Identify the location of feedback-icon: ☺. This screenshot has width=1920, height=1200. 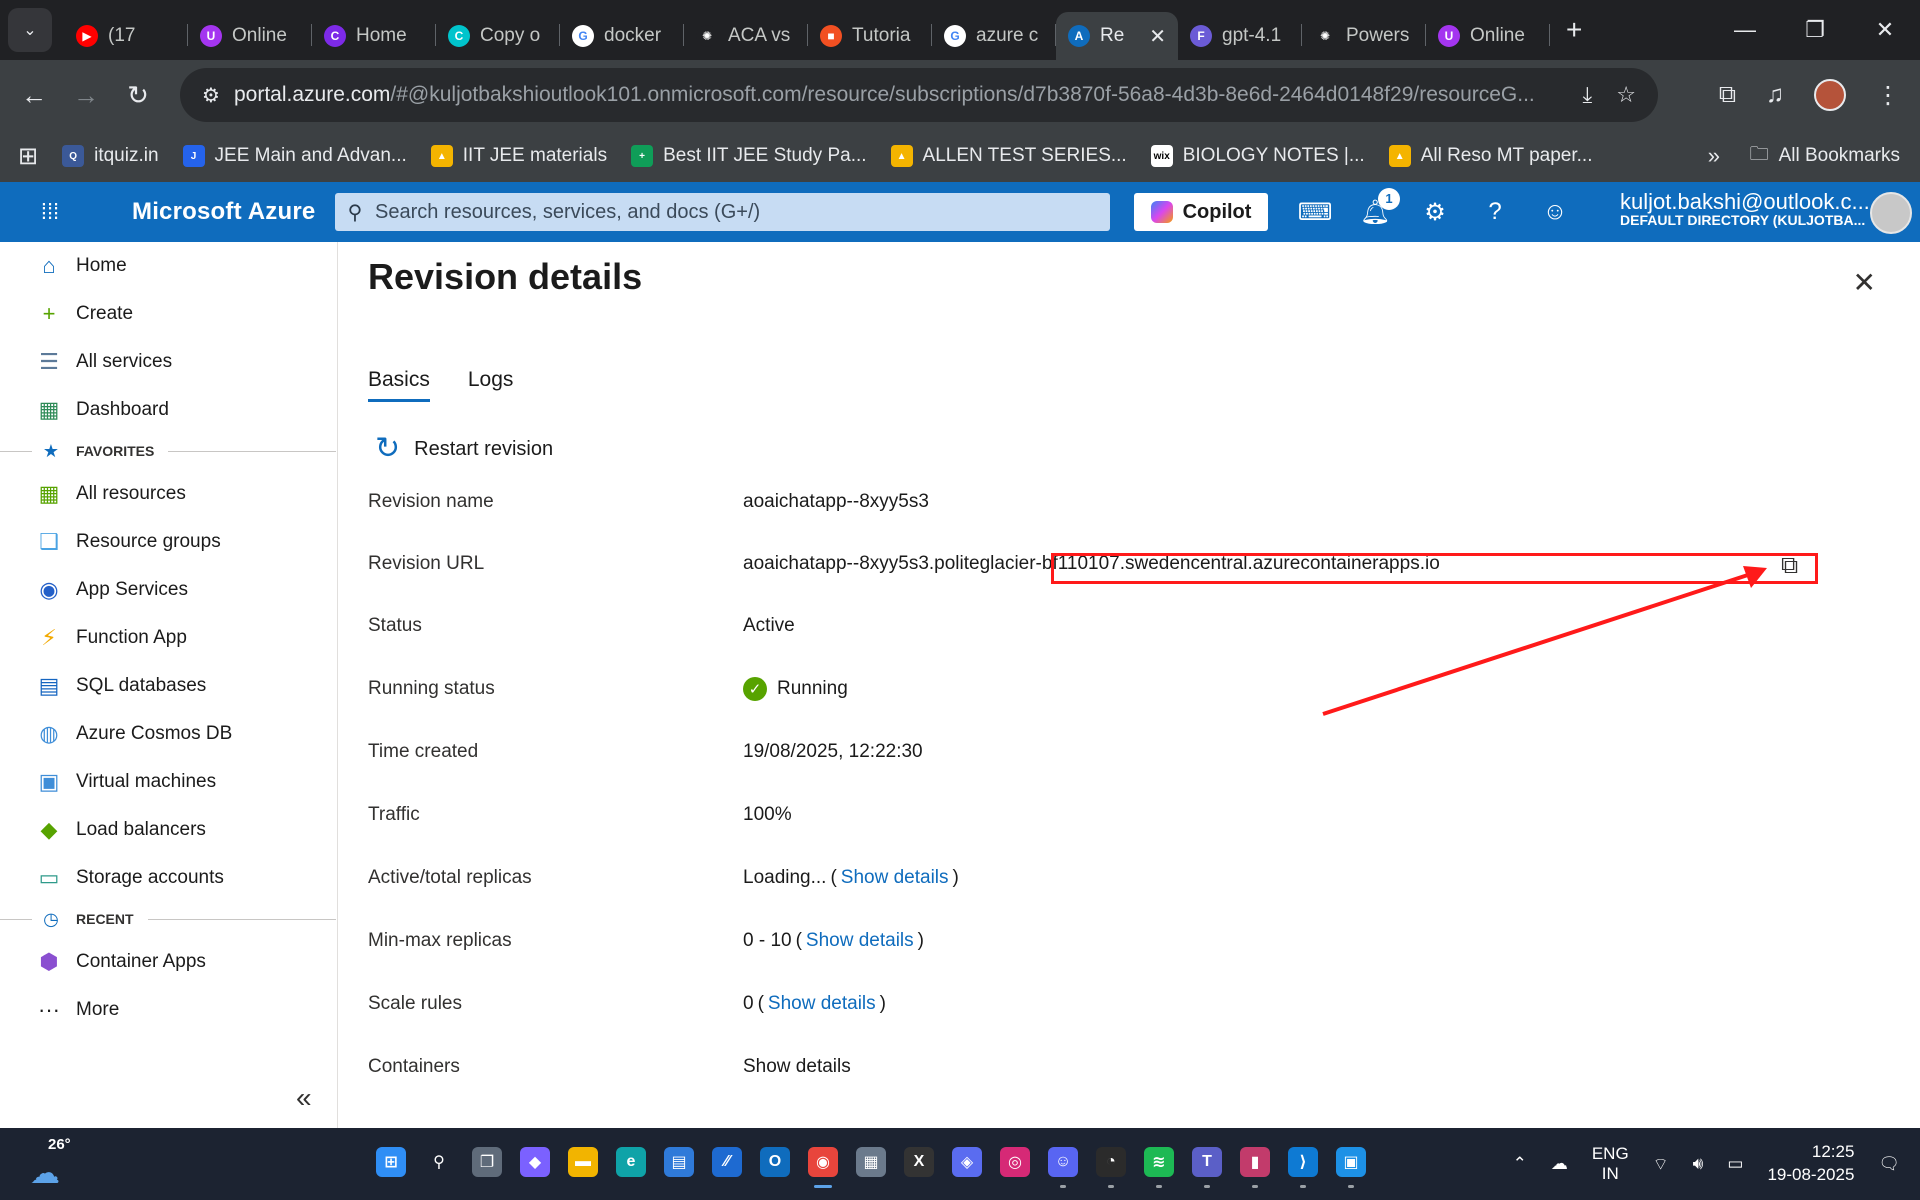
(1555, 212).